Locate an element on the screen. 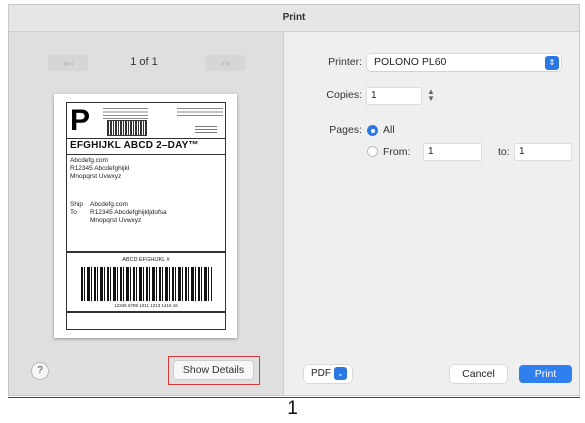  pages-from-label: From: is located at coordinates (397, 152).